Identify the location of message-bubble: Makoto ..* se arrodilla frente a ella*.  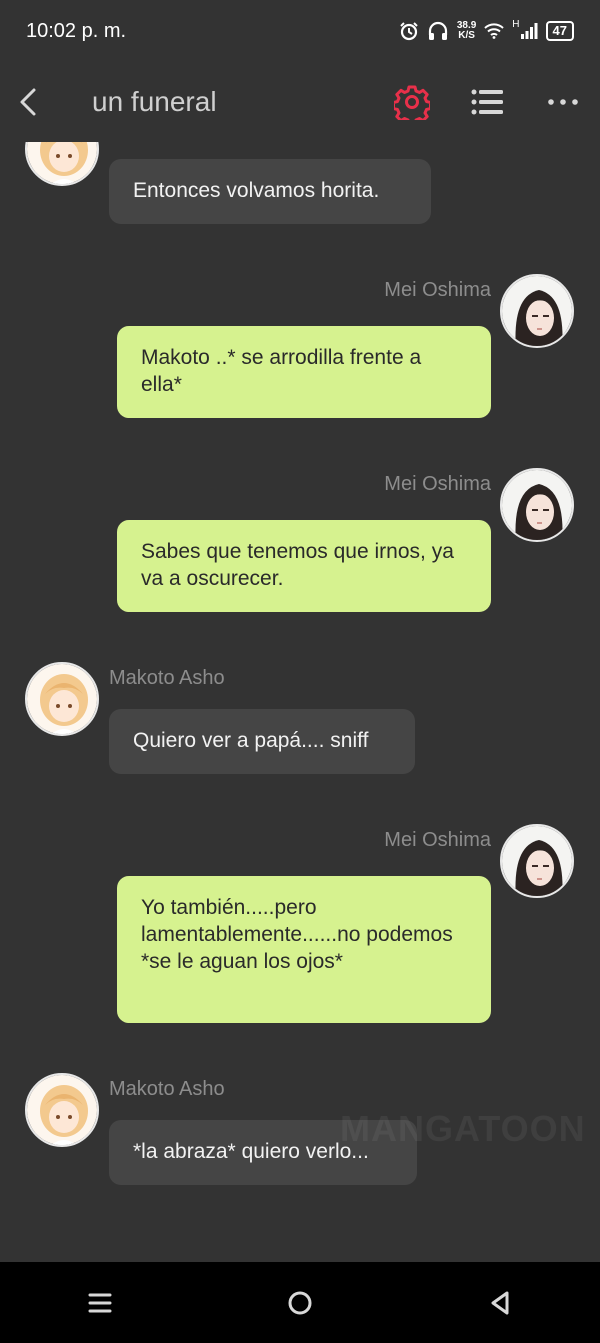
(304, 372).